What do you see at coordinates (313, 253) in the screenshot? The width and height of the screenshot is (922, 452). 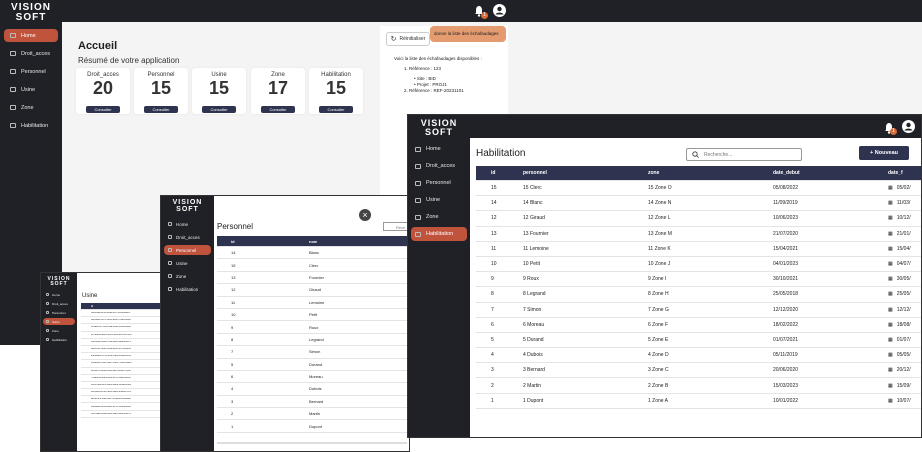 I see `table-row: 14 Blanc` at bounding box center [313, 253].